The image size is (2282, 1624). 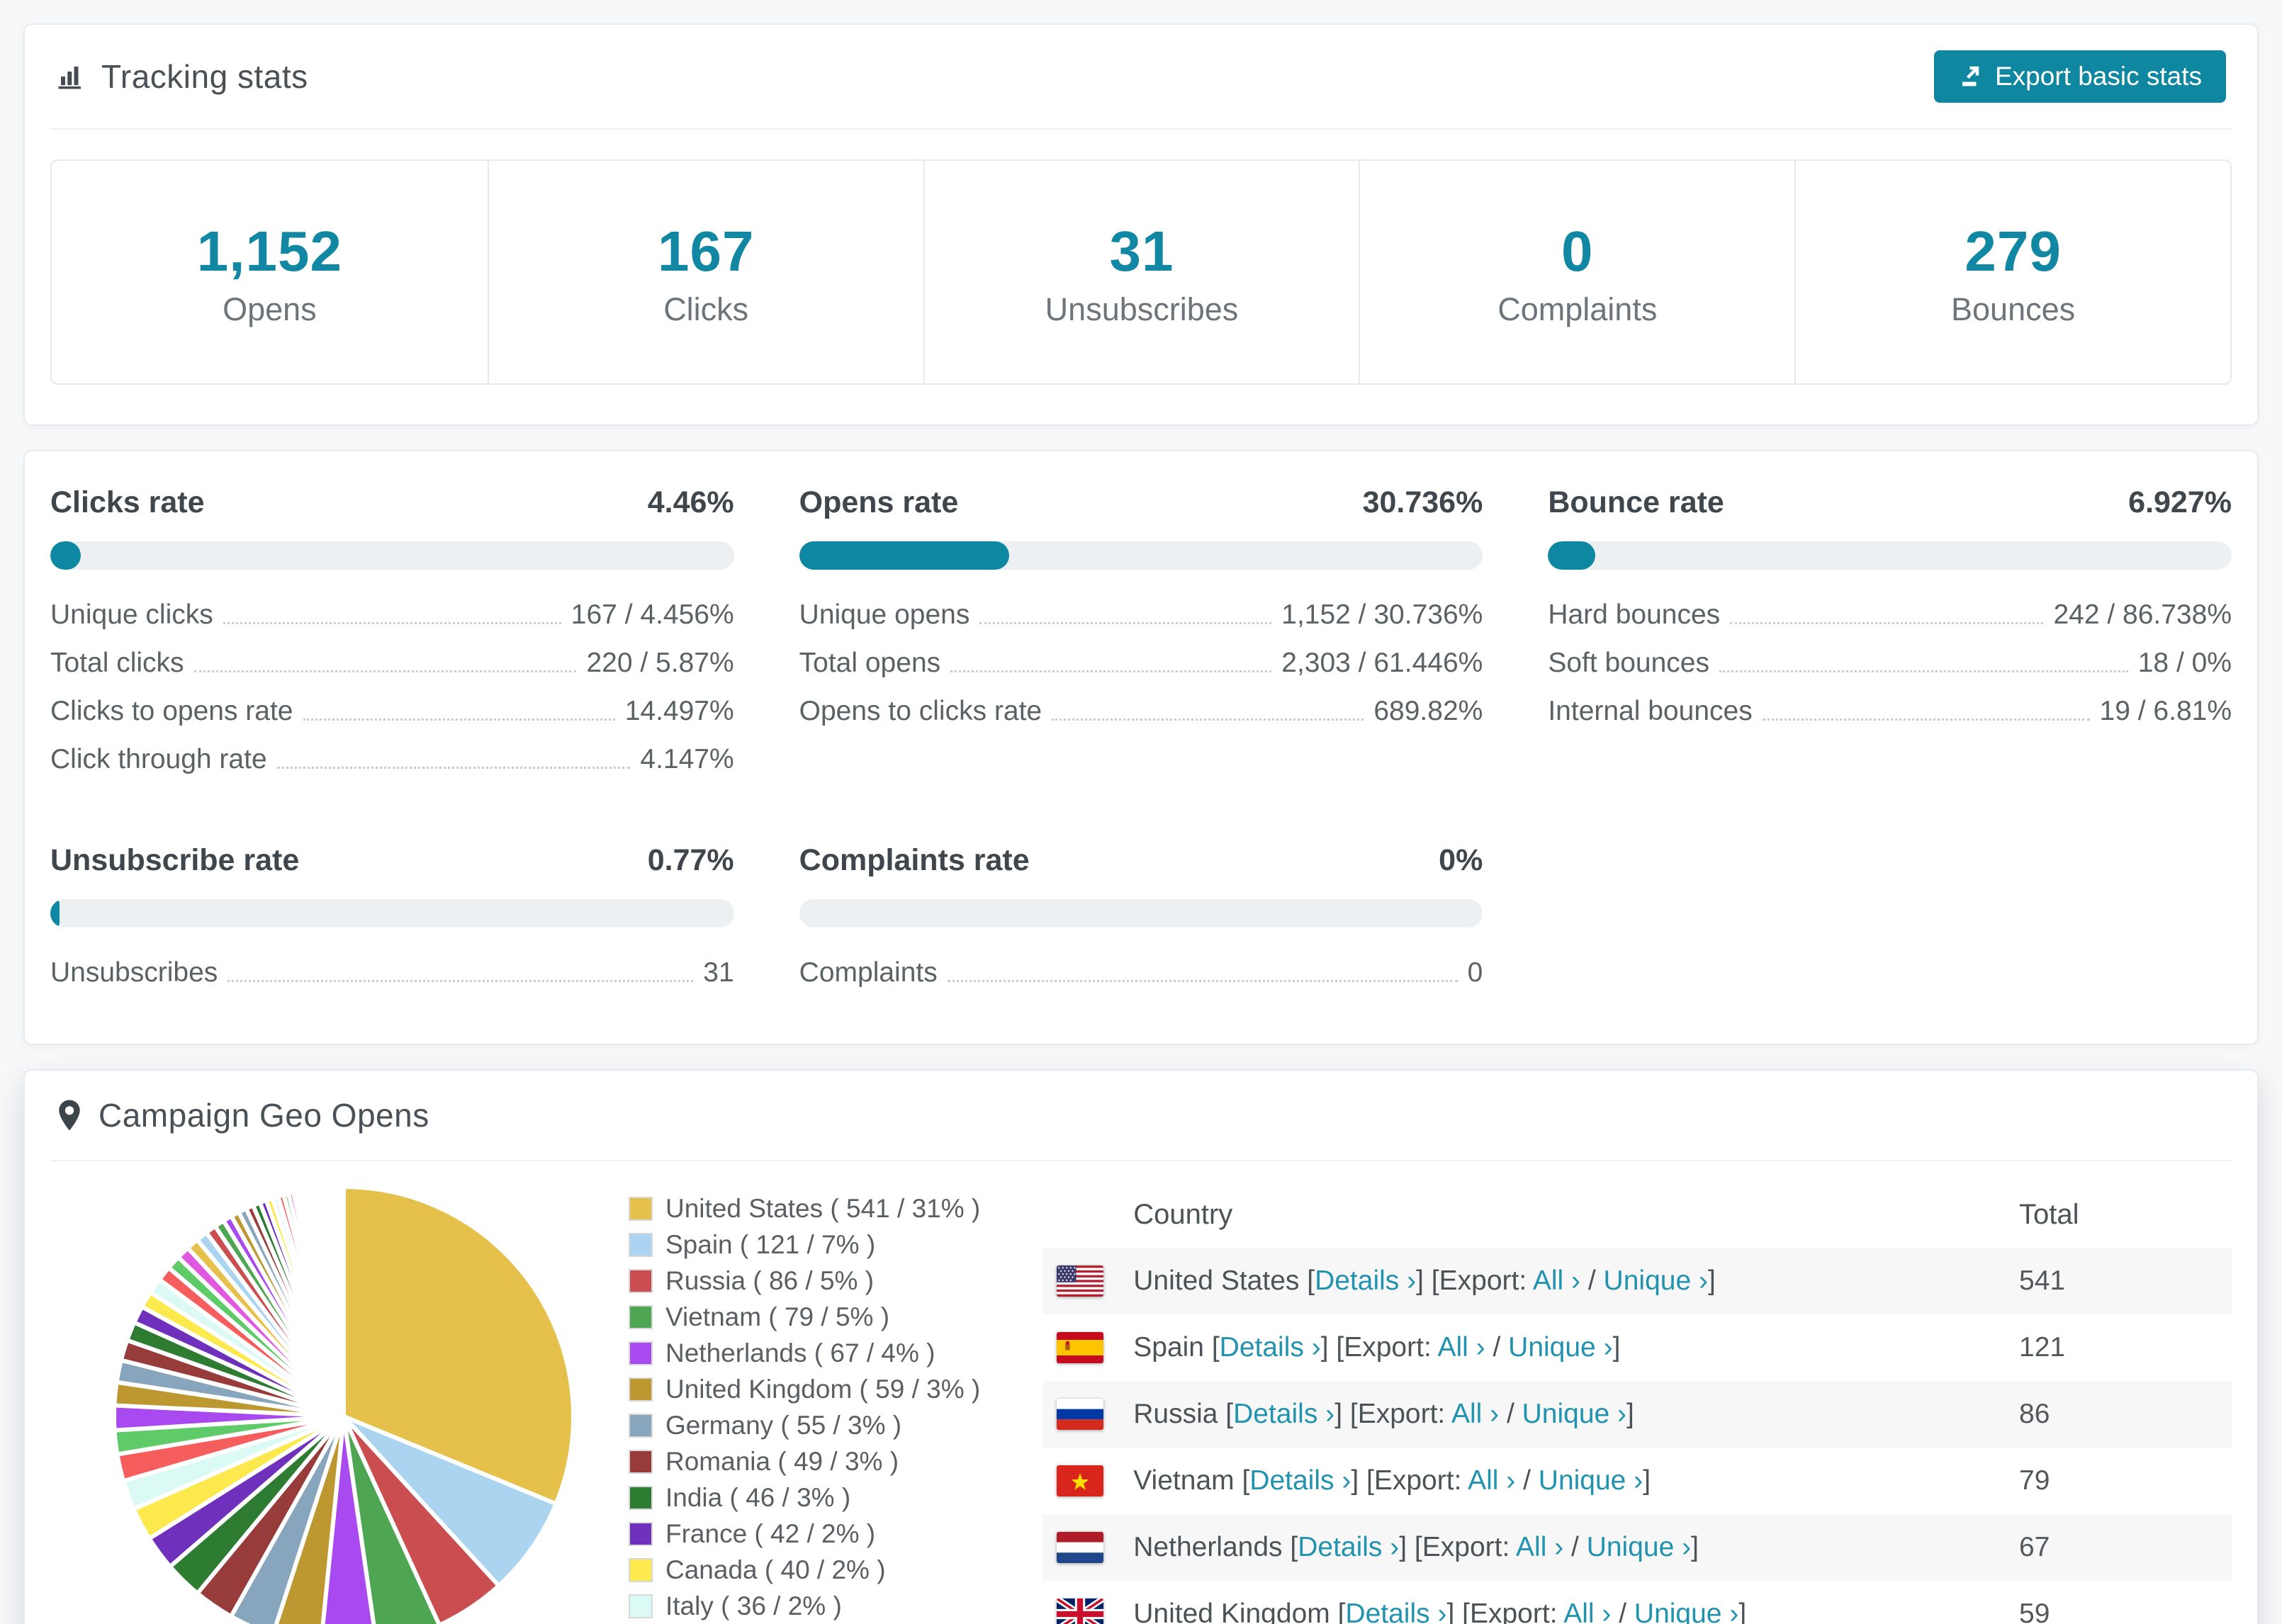 I want to click on rate-row-label: Unique clicks, so click(x=131, y=614).